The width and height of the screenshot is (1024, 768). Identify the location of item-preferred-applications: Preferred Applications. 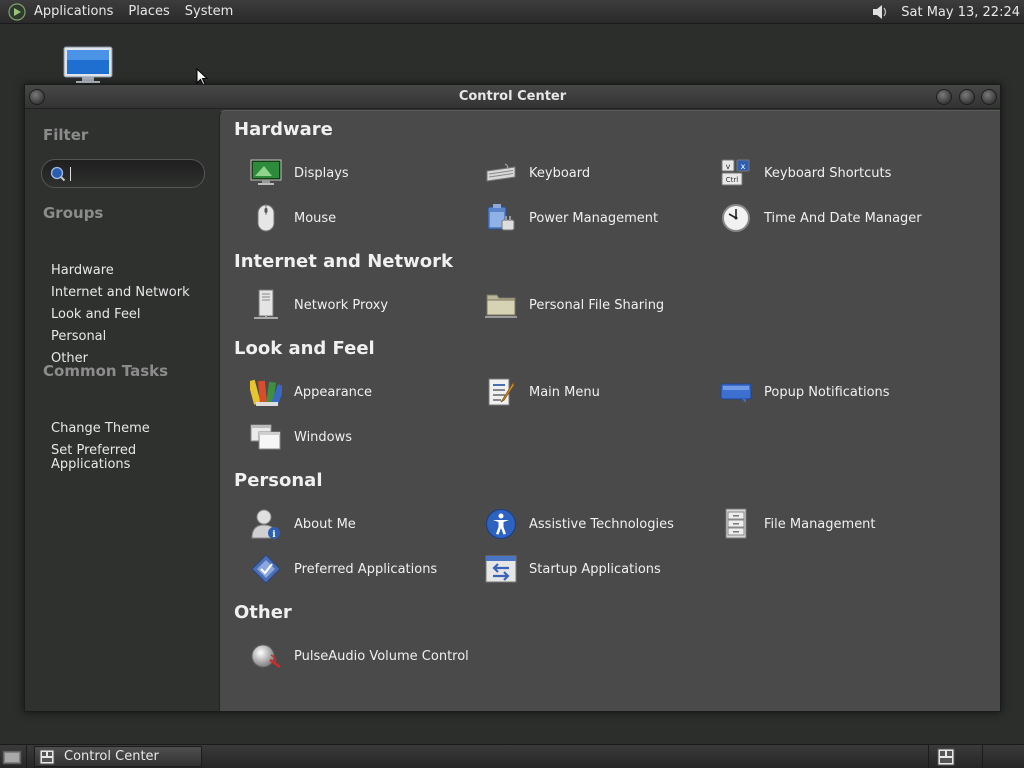
(343, 569).